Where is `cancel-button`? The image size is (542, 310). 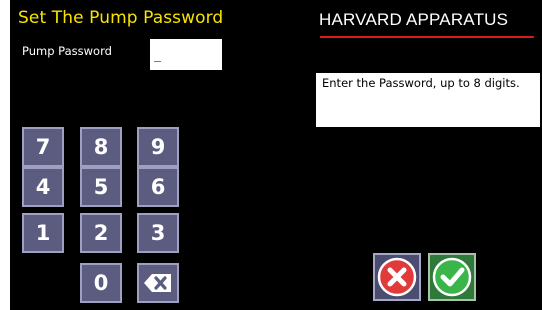
cancel-button is located at coordinates (397, 277).